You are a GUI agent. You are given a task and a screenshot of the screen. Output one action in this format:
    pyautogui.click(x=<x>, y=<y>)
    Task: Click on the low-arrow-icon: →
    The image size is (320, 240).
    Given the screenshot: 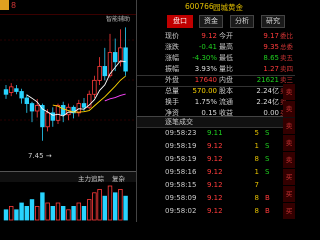 What is the action you would take?
    pyautogui.click(x=48, y=156)
    